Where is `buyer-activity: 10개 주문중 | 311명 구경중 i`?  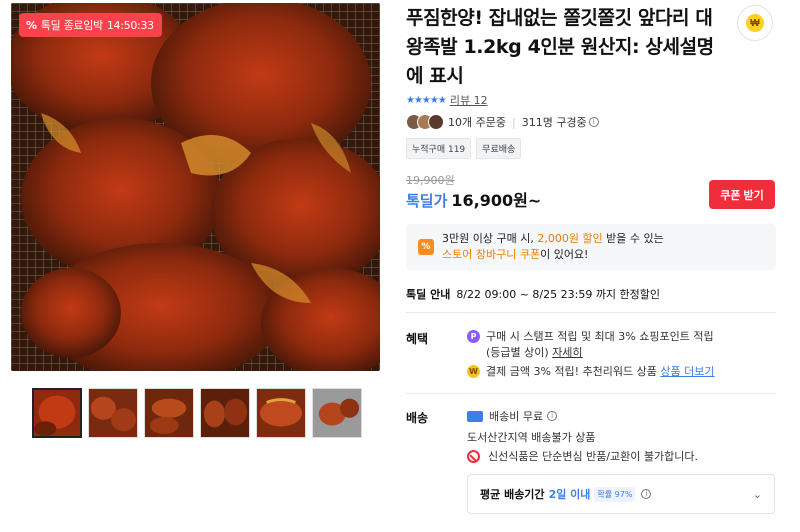 buyer-activity: 10개 주문중 | 311명 구경중 i is located at coordinates (502, 122).